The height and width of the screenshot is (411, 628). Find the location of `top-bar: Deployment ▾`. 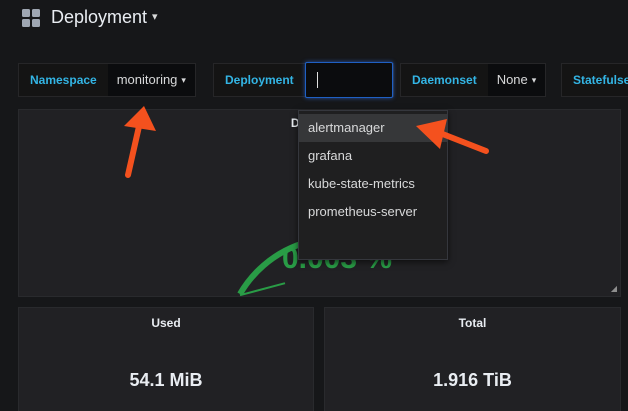

top-bar: Deployment ▾ is located at coordinates (314, 22).